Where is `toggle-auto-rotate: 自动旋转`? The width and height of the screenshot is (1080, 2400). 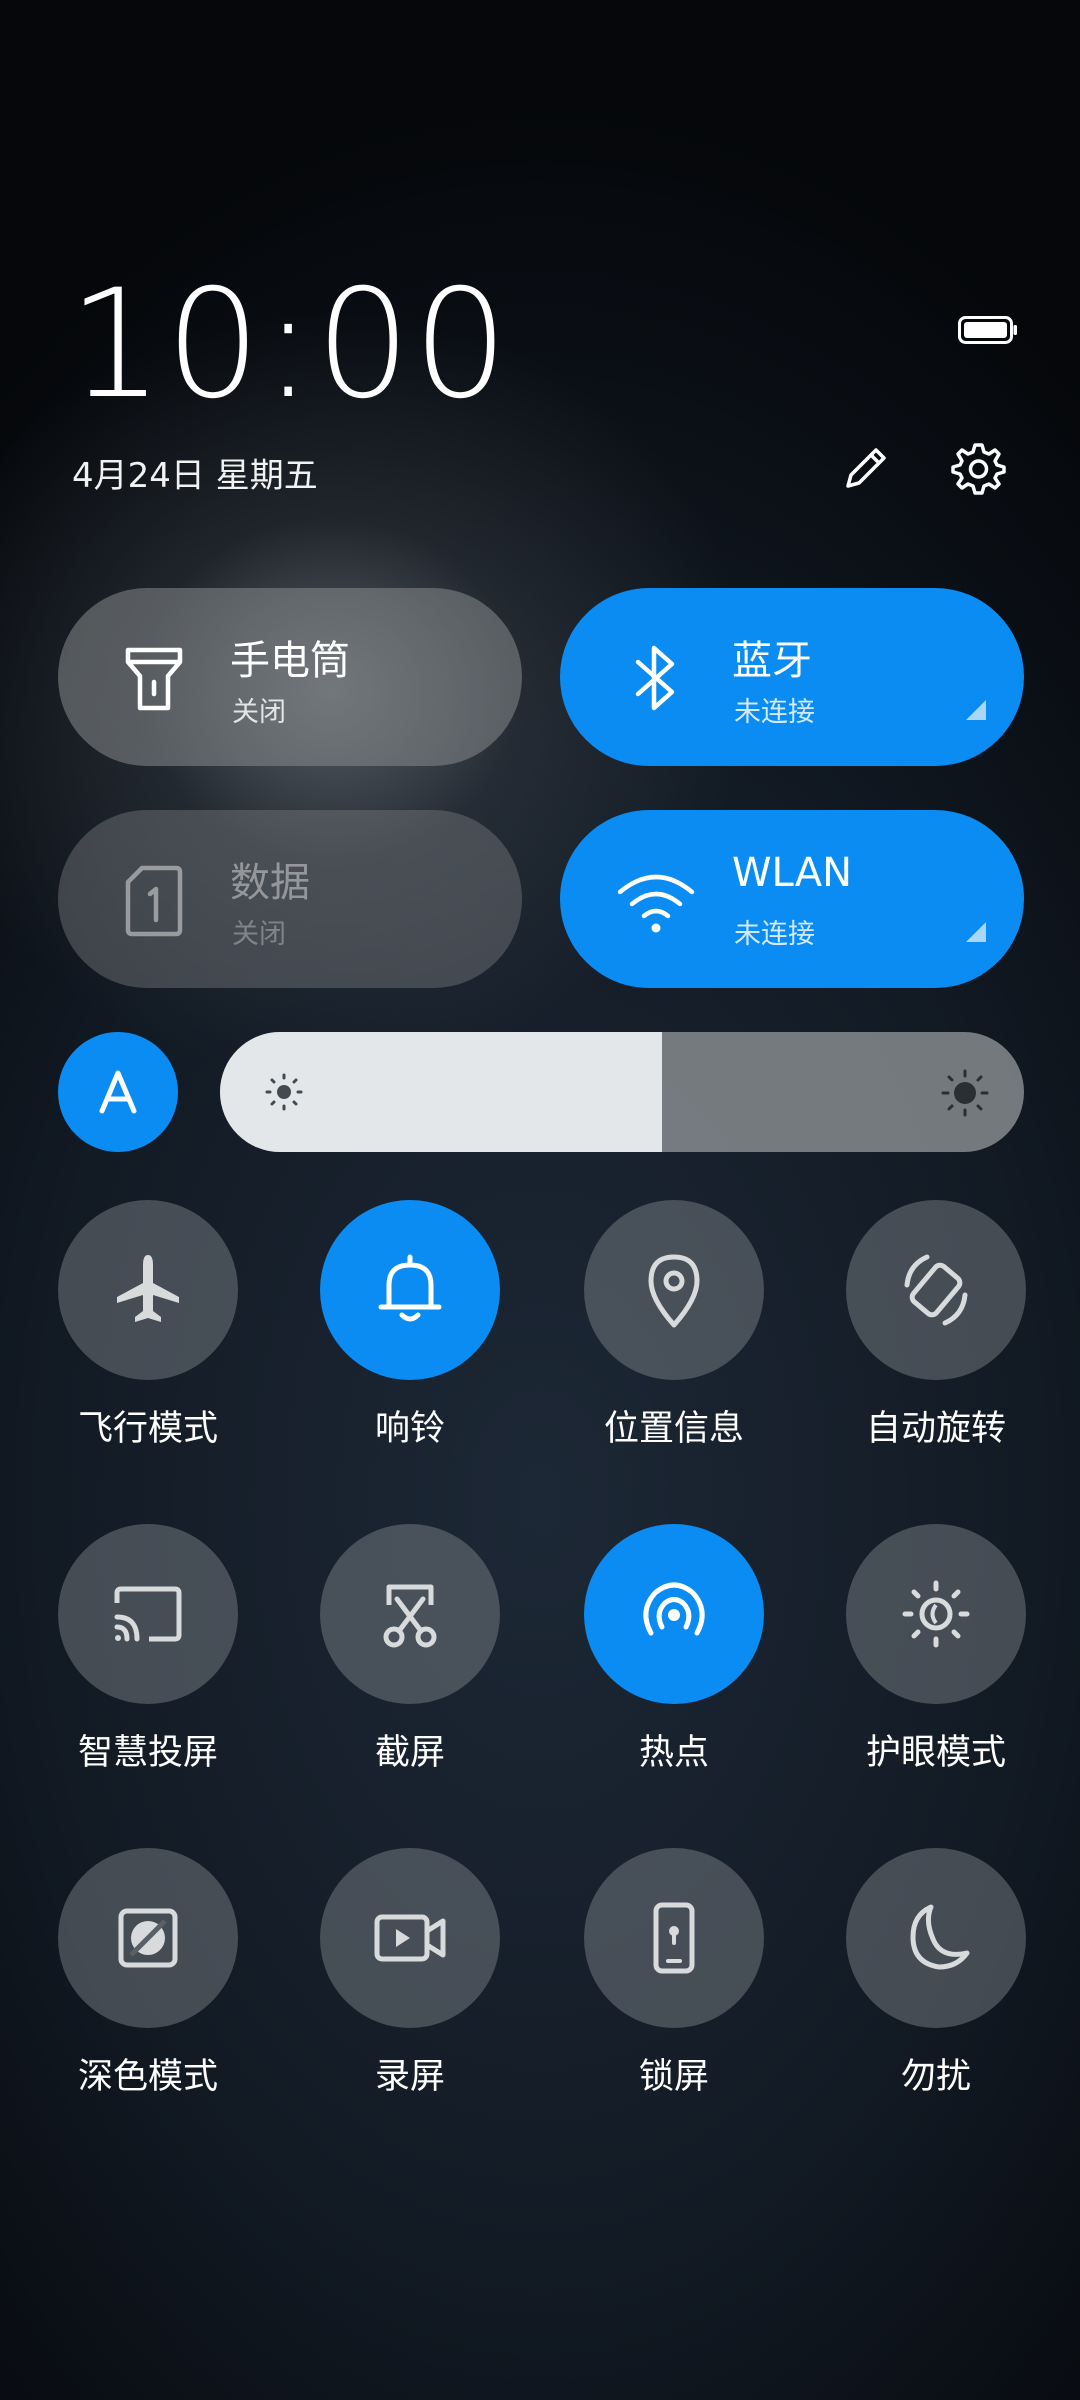
toggle-auto-rotate: 自动旋转 is located at coordinates (936, 1330).